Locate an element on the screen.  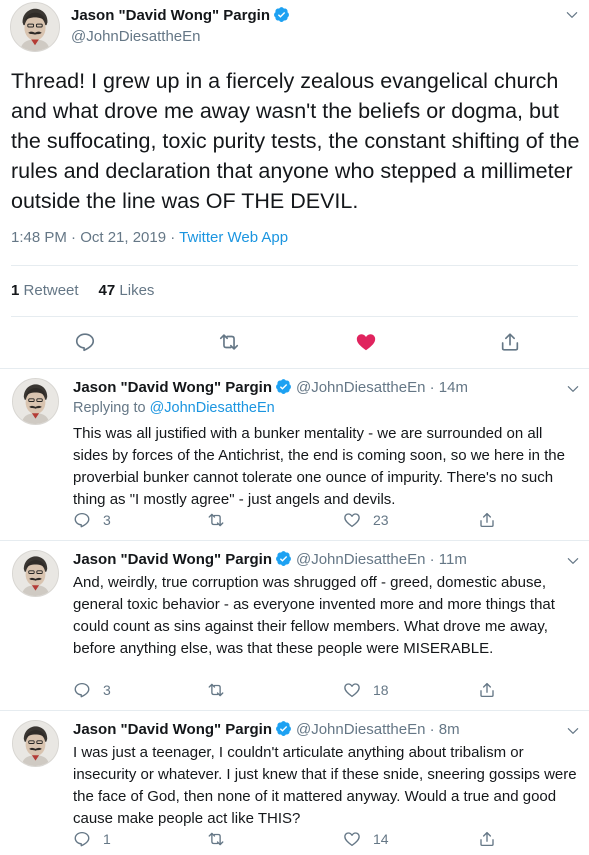
author-handle: @JohnDiesattheEn · 8m is located at coordinates (378, 729).